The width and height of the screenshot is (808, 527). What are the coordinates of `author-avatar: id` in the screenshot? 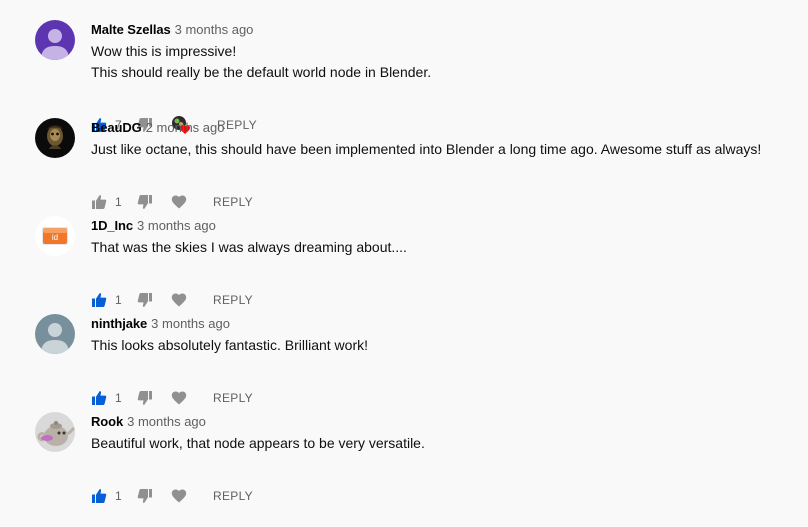 It's located at (55, 236).